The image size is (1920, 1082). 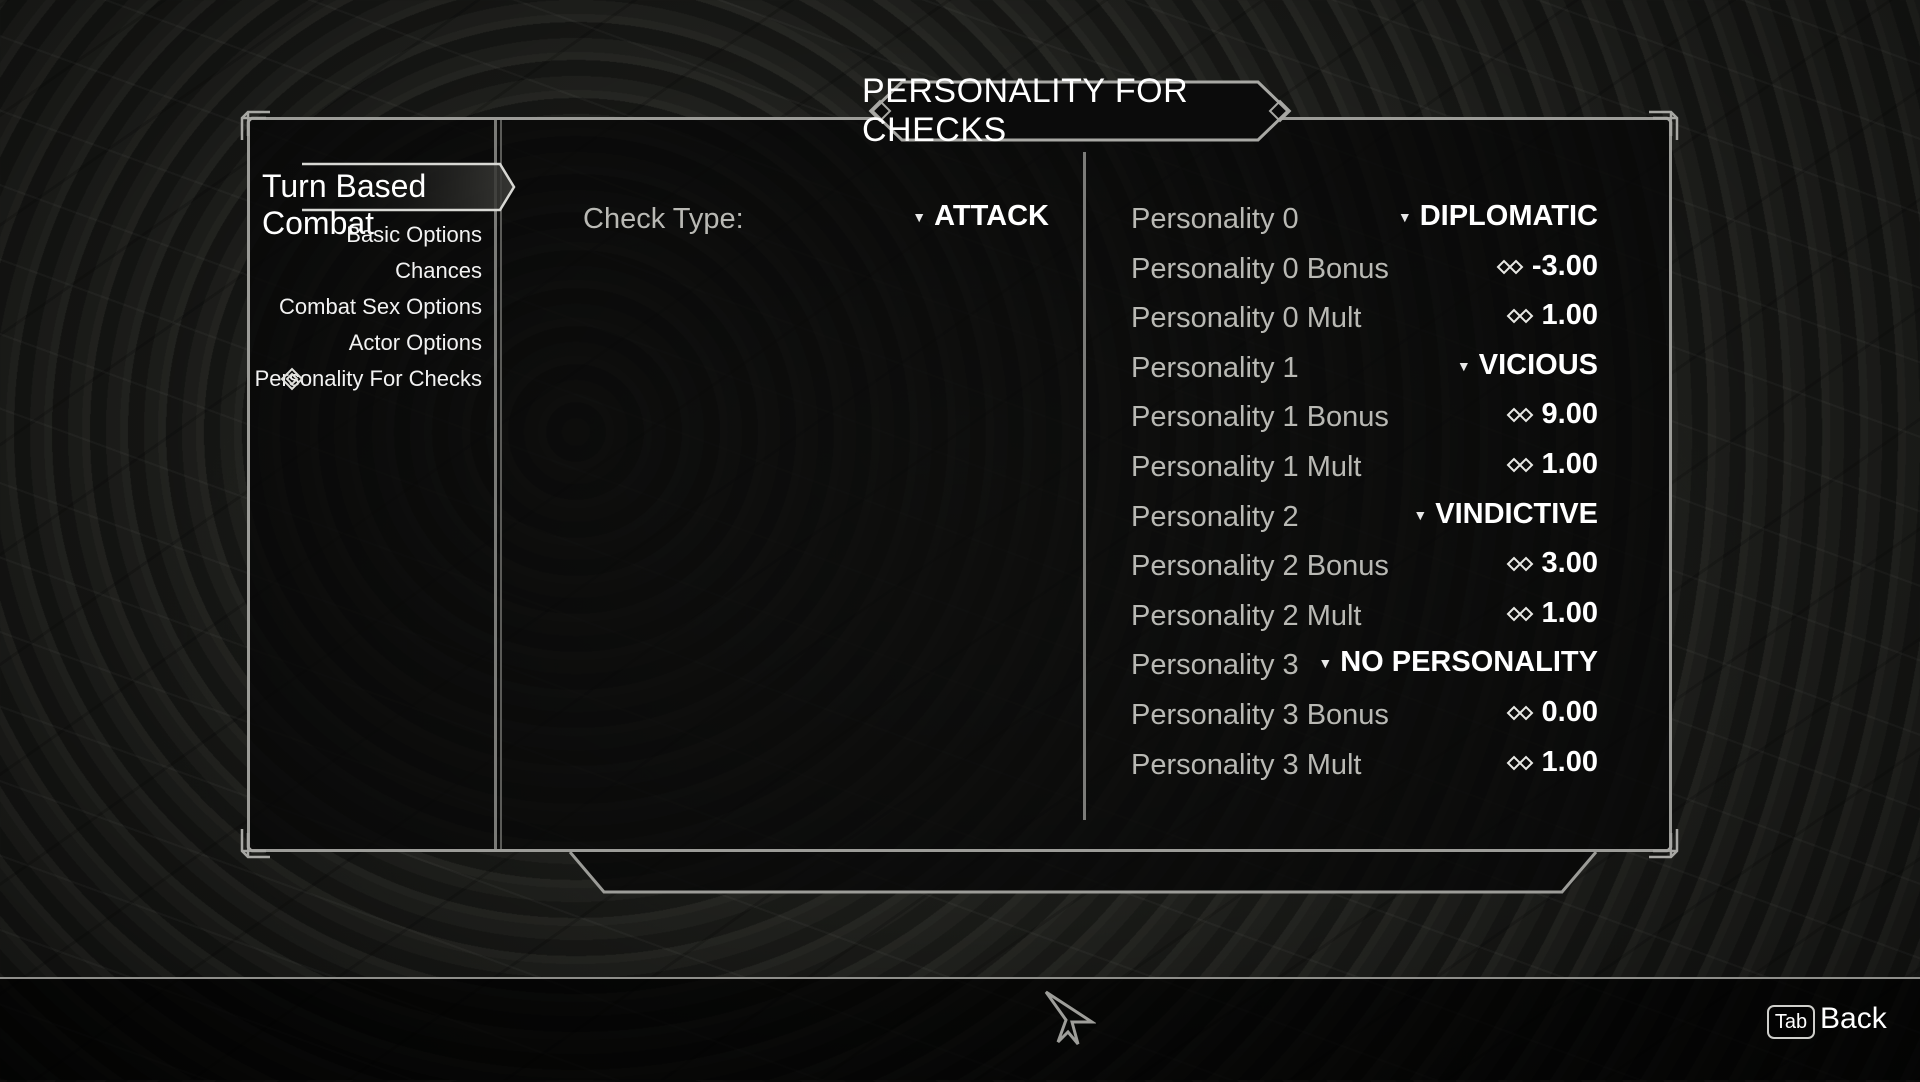 I want to click on check-type-value: ATTACK, so click(x=991, y=216).